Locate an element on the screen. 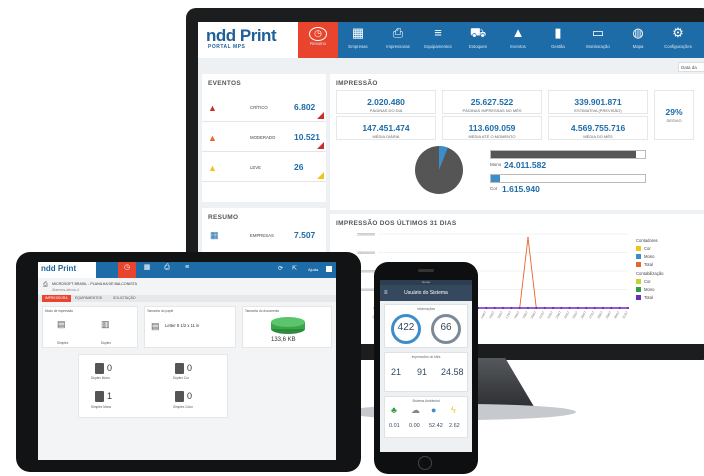  kpi-label: MÉDIA ATÉ O MOMENTO is located at coordinates (492, 136).